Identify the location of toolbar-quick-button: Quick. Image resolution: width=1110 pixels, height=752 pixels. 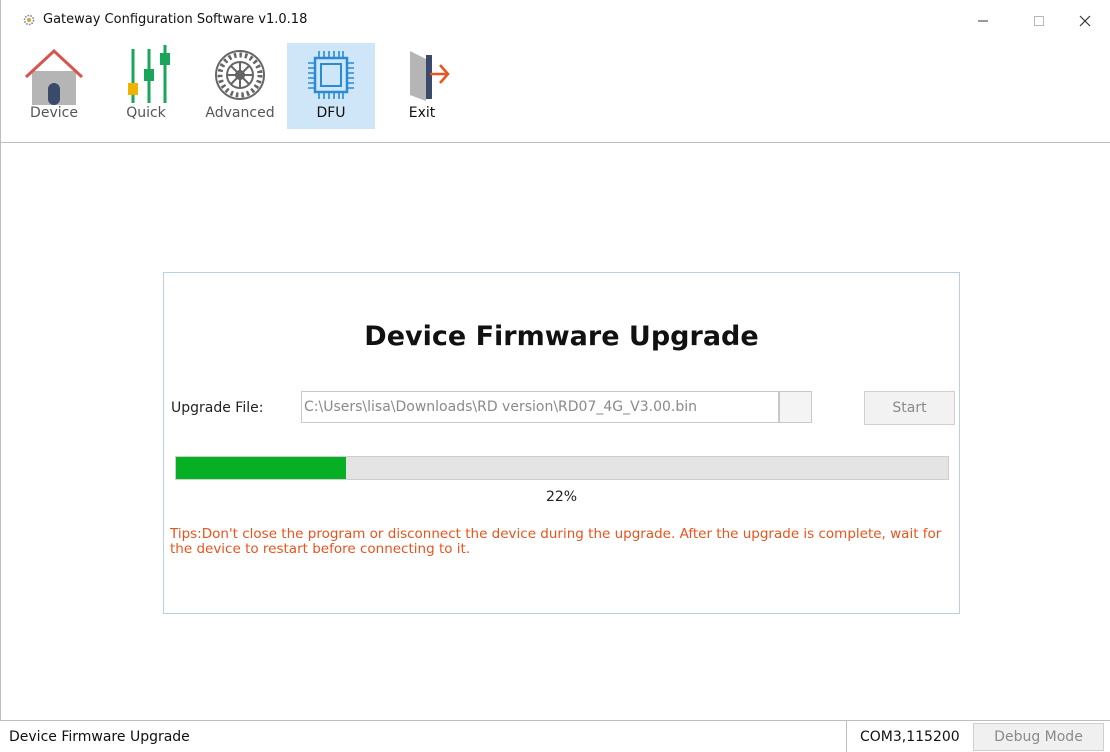
(146, 86).